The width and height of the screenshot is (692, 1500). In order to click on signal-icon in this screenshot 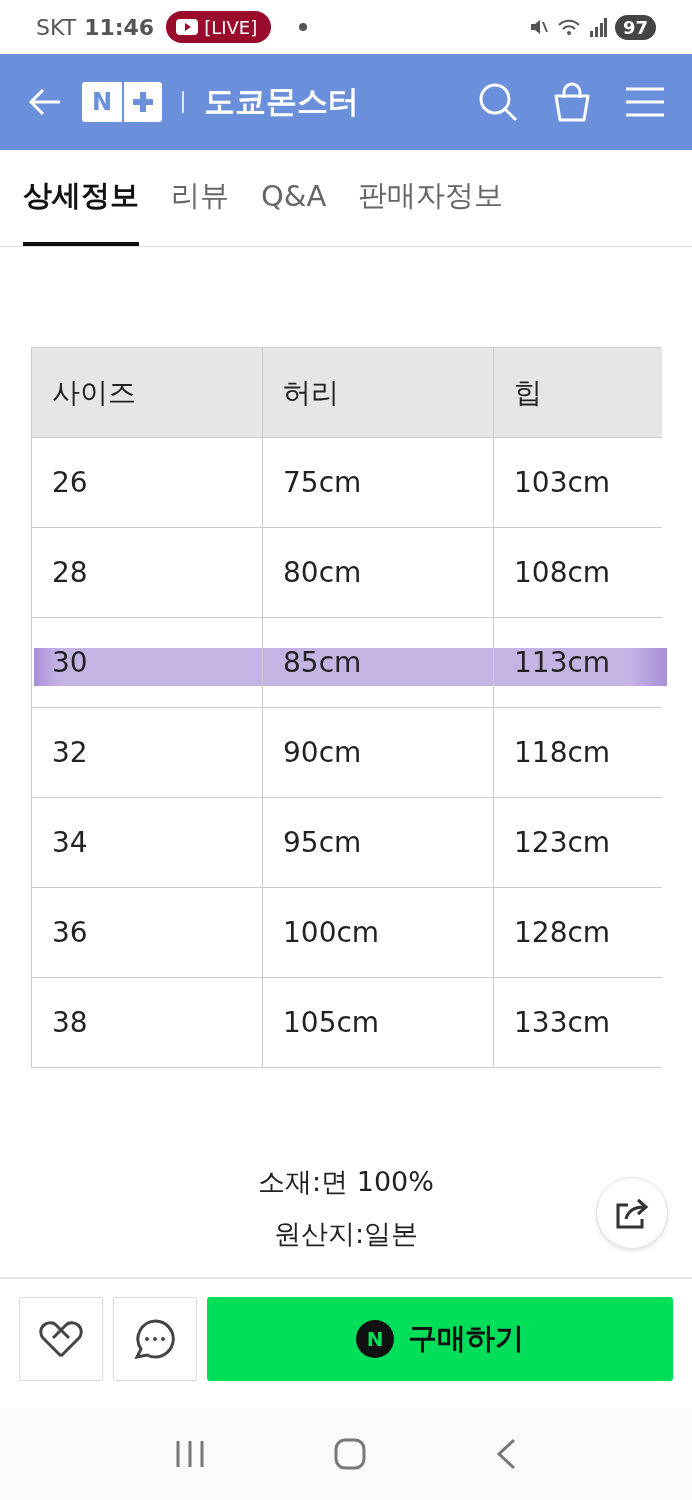, I will do `click(597, 27)`.